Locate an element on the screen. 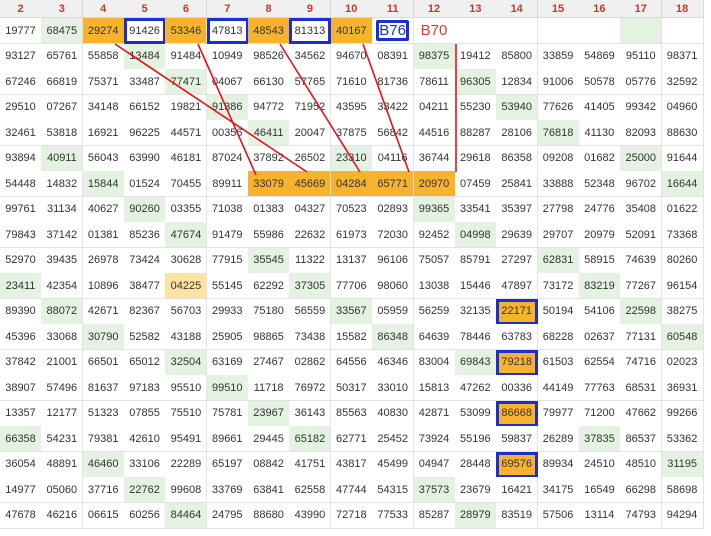 Image resolution: width=711 pixels, height=536 pixels. grid-cell: 16421 is located at coordinates (517, 490).